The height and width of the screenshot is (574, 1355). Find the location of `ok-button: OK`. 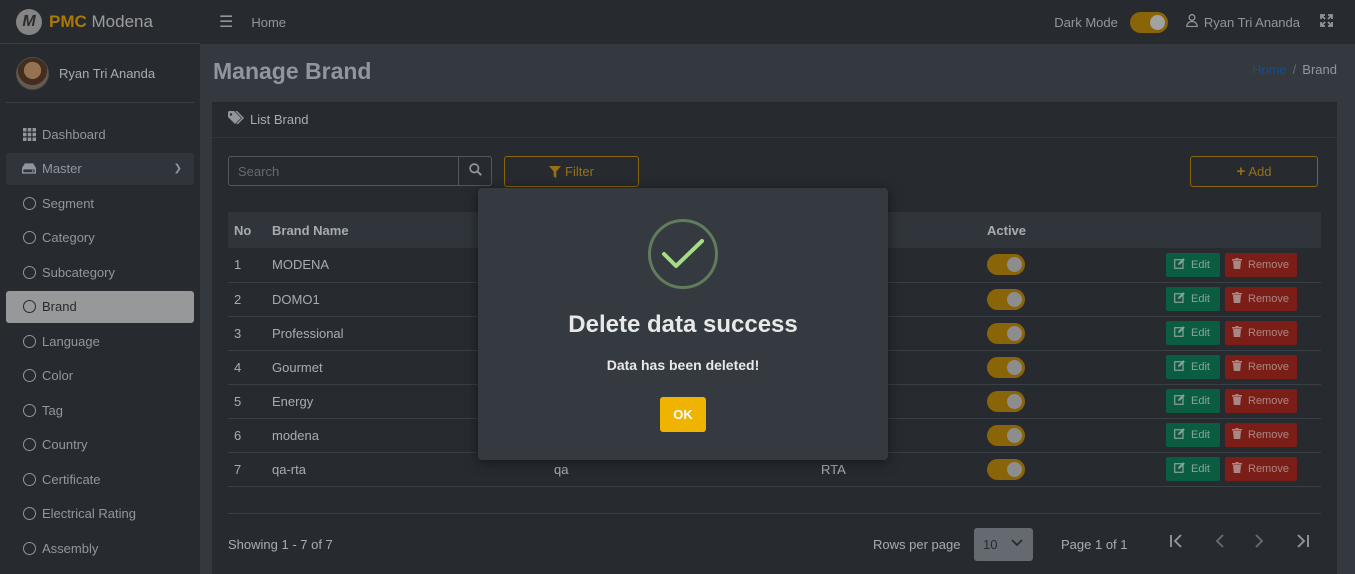

ok-button: OK is located at coordinates (683, 414).